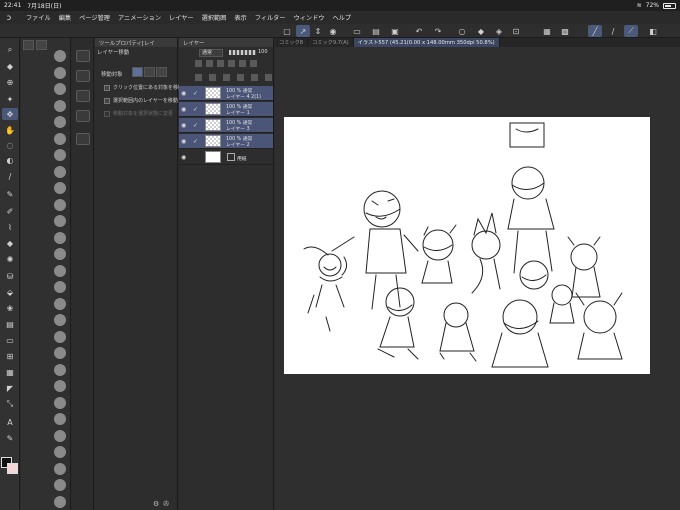  What do you see at coordinates (303, 31) in the screenshot?
I see `layer-move-icon: ↗` at bounding box center [303, 31].